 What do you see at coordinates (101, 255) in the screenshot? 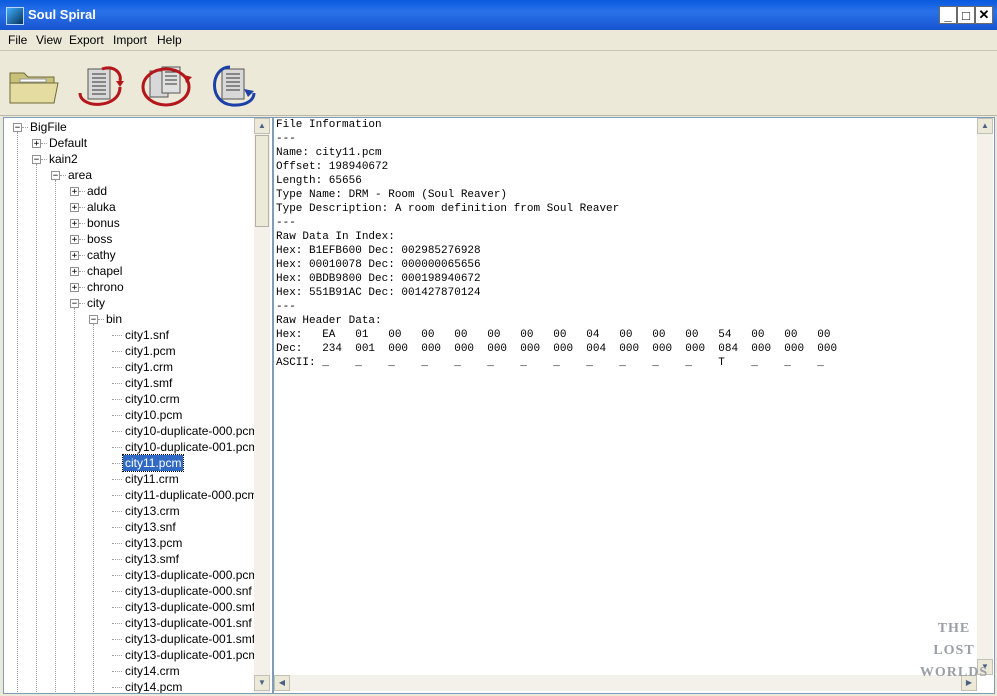
I see `tree-item-label: cathy` at bounding box center [101, 255].